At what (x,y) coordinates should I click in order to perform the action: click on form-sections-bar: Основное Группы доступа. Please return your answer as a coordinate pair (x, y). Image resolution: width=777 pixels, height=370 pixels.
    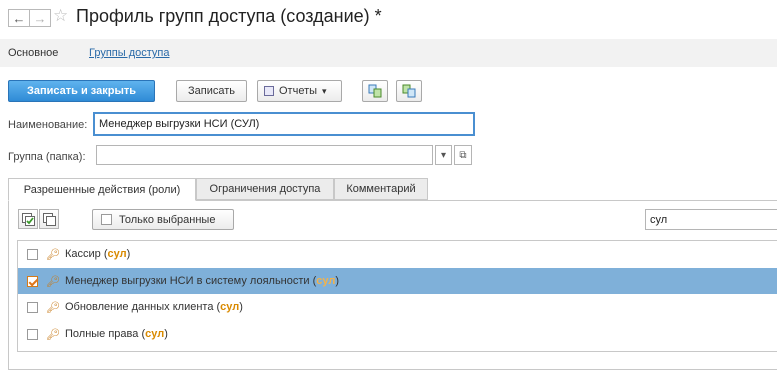
    Looking at the image, I should click on (388, 53).